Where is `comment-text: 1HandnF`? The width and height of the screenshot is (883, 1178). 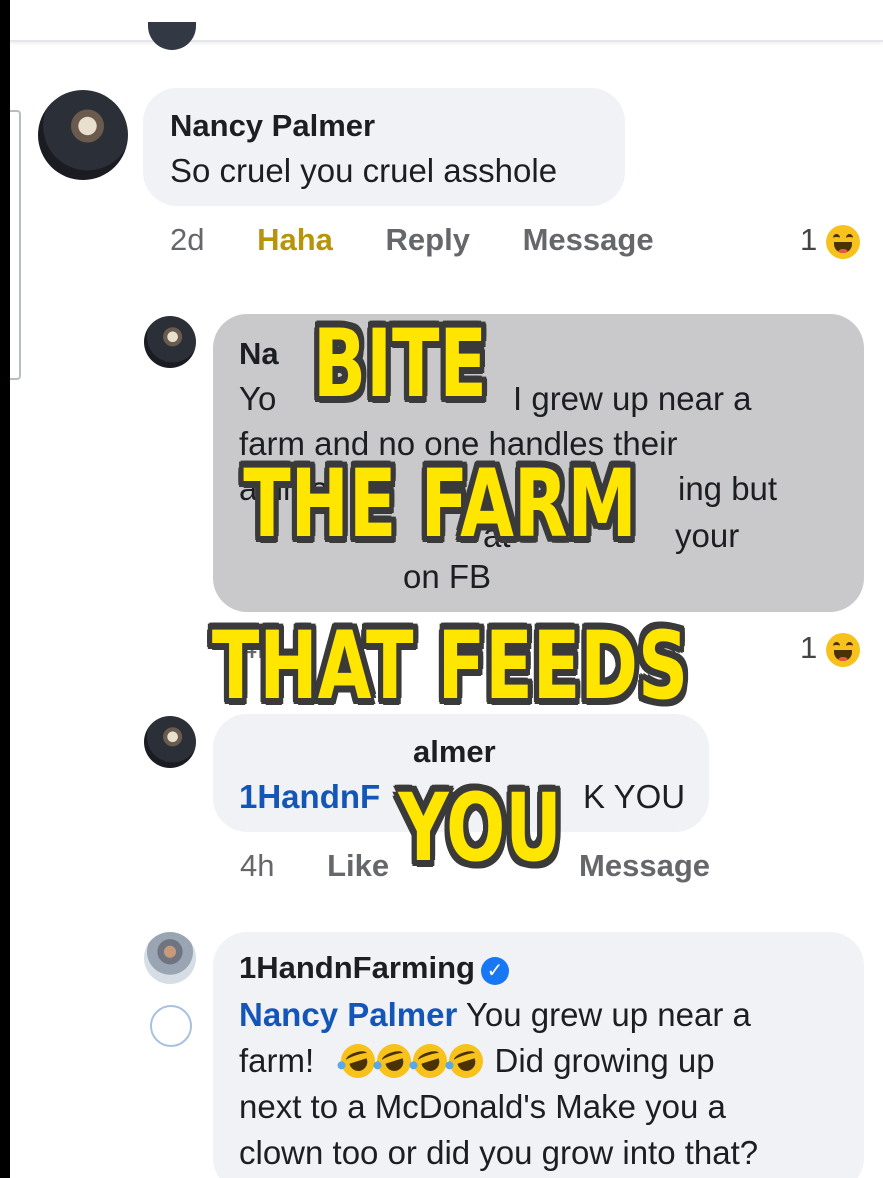 comment-text: 1HandnF is located at coordinates (309, 797).